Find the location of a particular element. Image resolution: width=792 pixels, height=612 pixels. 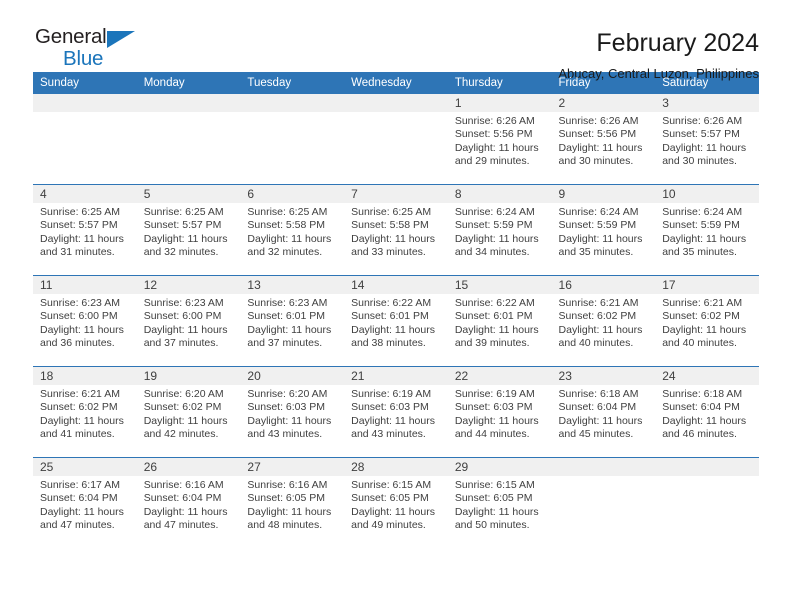

sunset-text: Sunset: 5:59 PM is located at coordinates (701, 225).